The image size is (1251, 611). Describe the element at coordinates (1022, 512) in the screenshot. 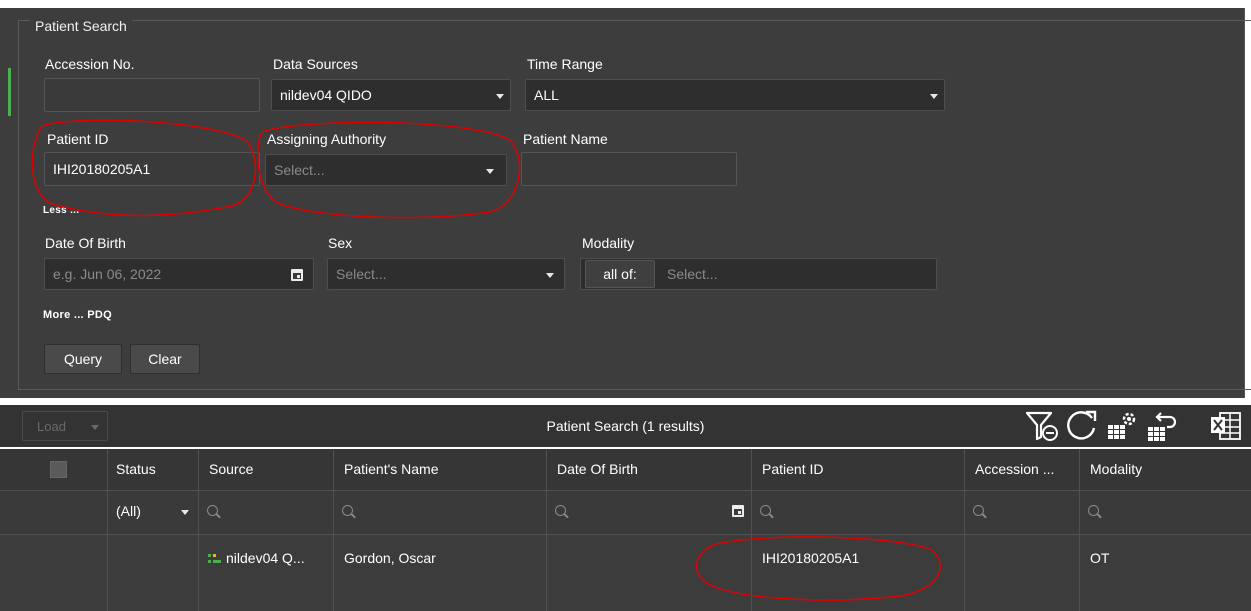

I see `accession-filter-input` at that location.